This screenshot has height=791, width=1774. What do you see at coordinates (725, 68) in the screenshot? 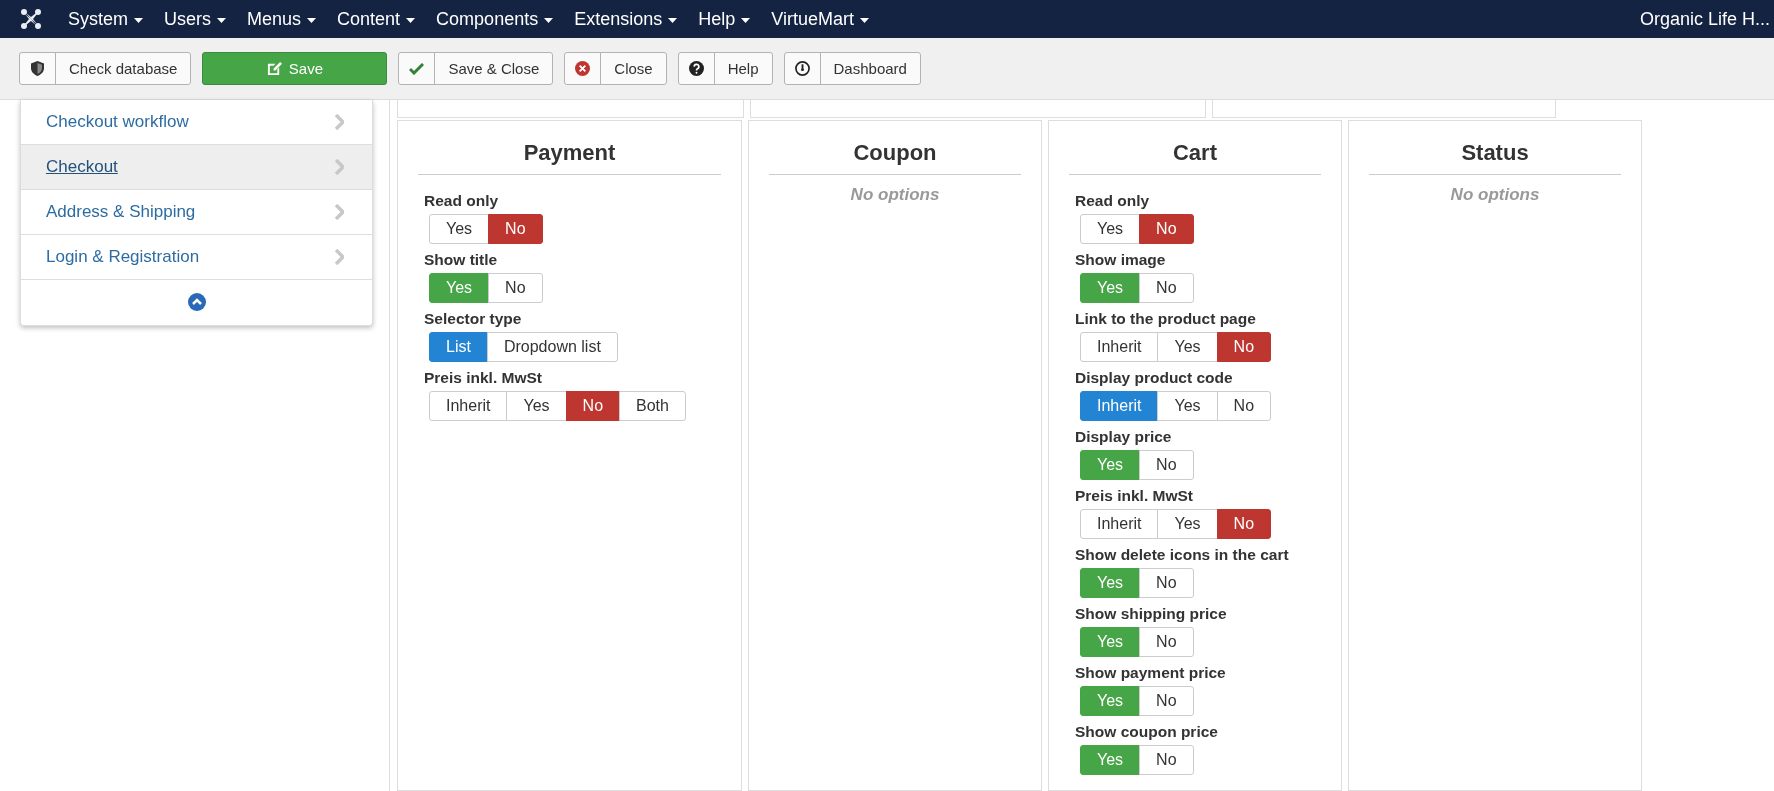
I see `toolbar-button: Help` at bounding box center [725, 68].